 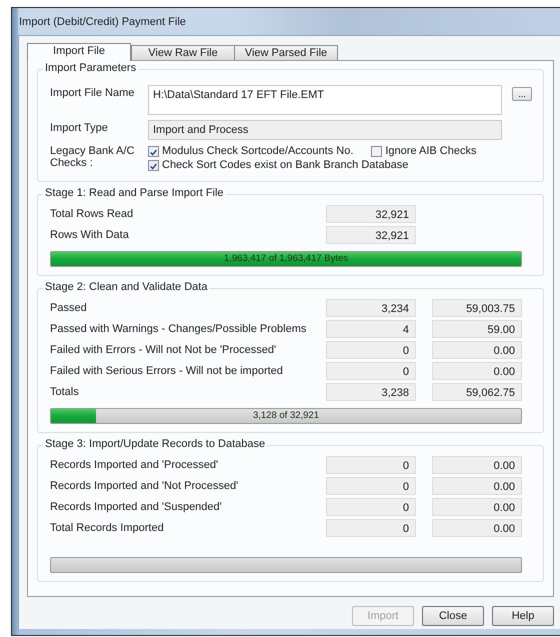 I want to click on tab: Import File, so click(x=79, y=52).